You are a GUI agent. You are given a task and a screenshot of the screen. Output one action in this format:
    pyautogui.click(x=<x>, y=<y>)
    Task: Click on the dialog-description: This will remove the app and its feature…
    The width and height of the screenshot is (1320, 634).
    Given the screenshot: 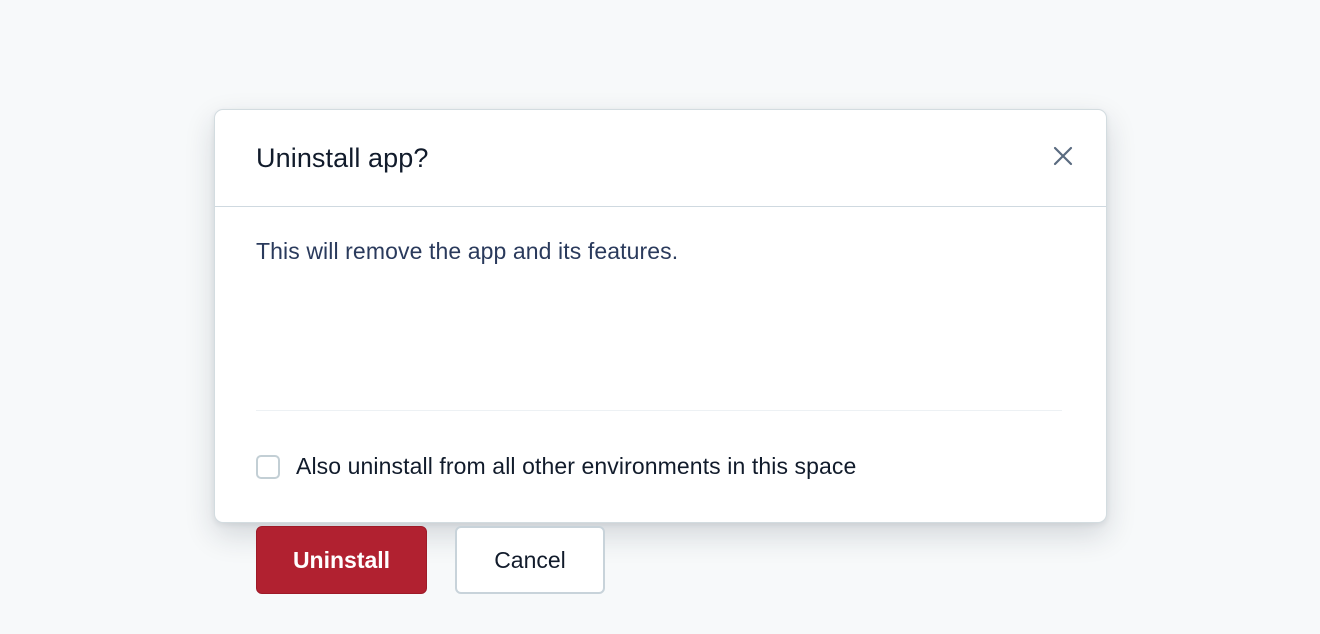 What is the action you would take?
    pyautogui.click(x=467, y=251)
    